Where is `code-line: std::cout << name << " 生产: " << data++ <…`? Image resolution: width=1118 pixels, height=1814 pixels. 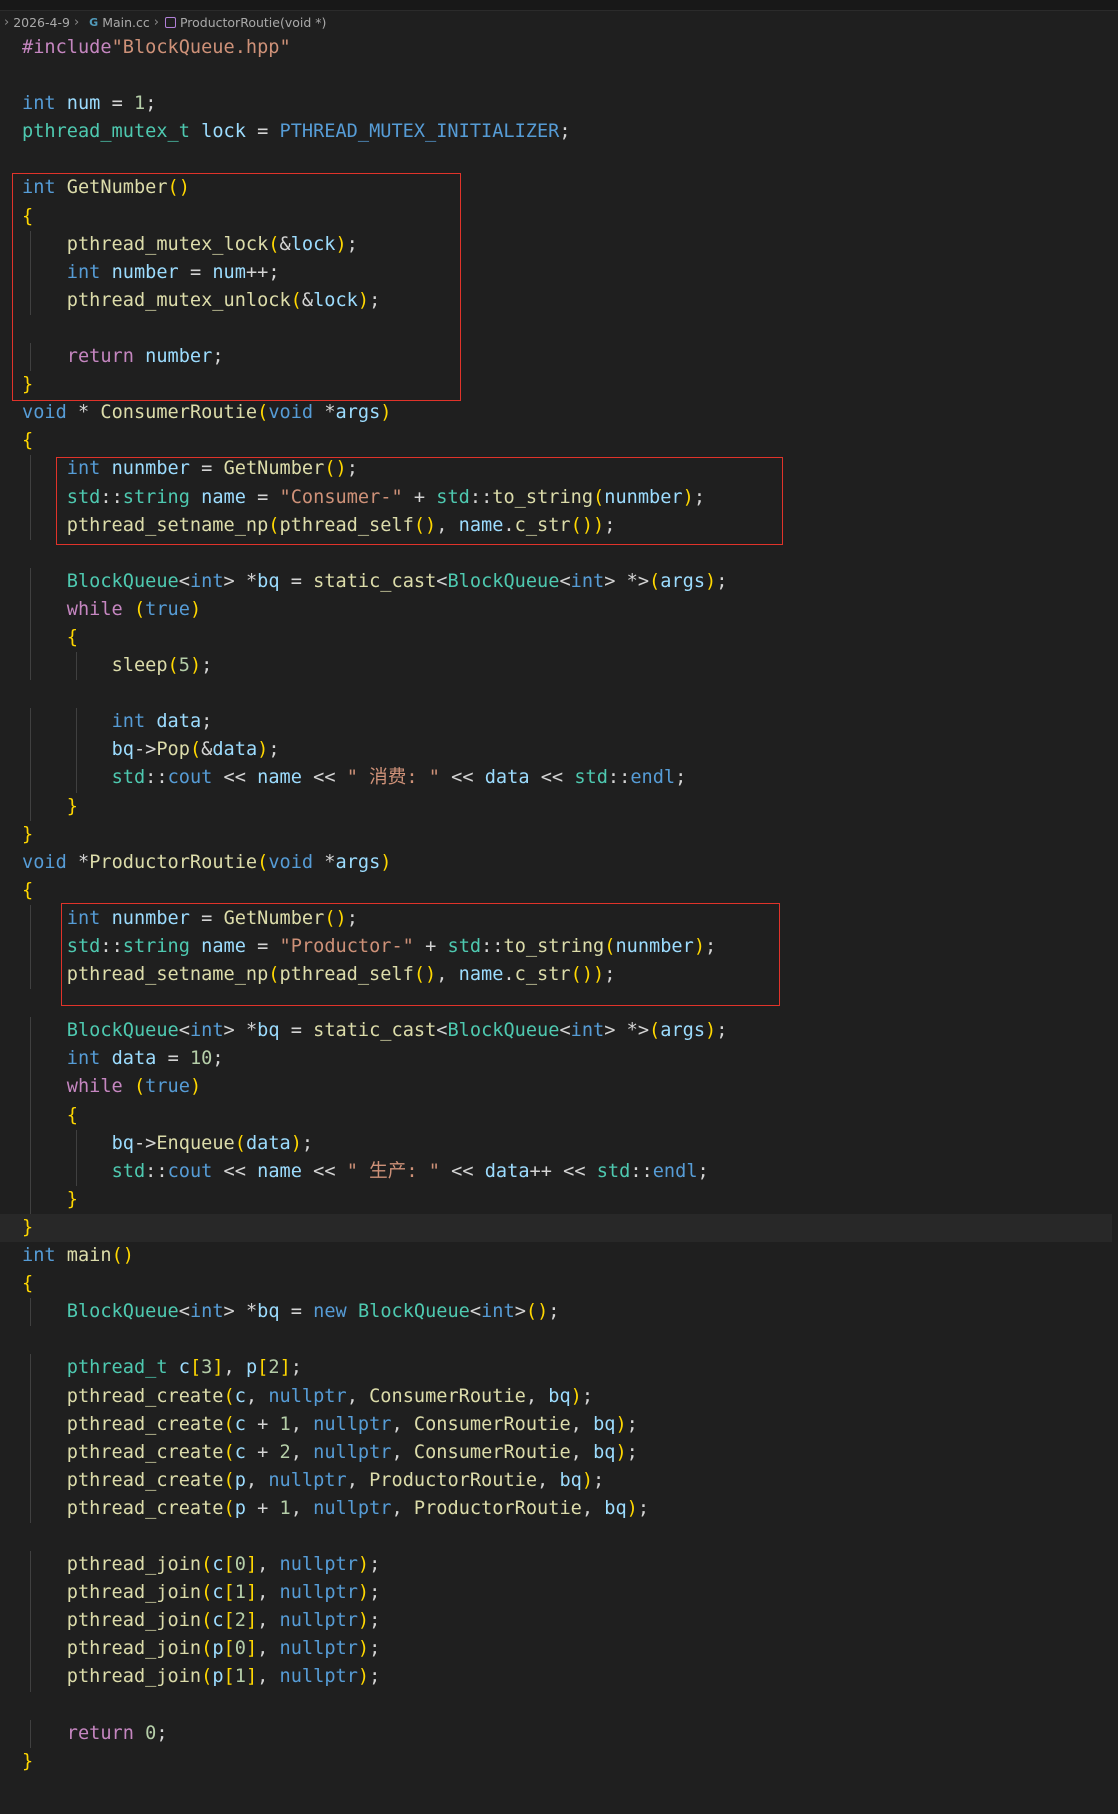
code-line: std::cout << name << " 生产: " << data++ <… is located at coordinates (567, 1171).